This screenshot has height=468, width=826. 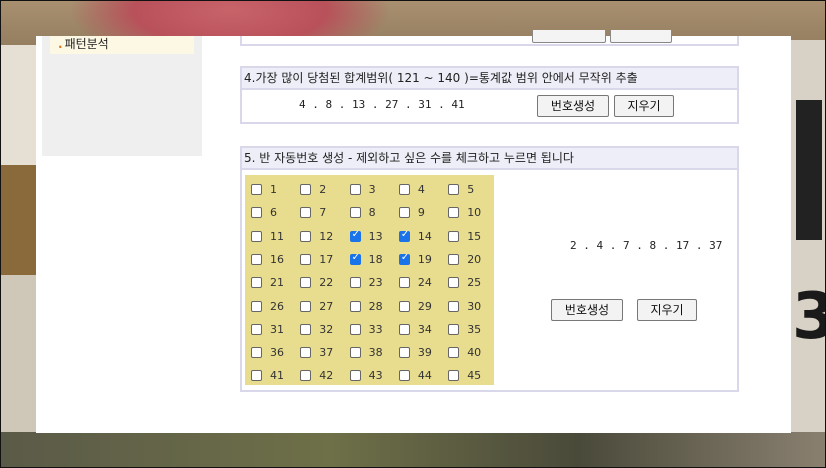 What do you see at coordinates (423, 354) in the screenshot?
I see `number-checkbox-item: 39` at bounding box center [423, 354].